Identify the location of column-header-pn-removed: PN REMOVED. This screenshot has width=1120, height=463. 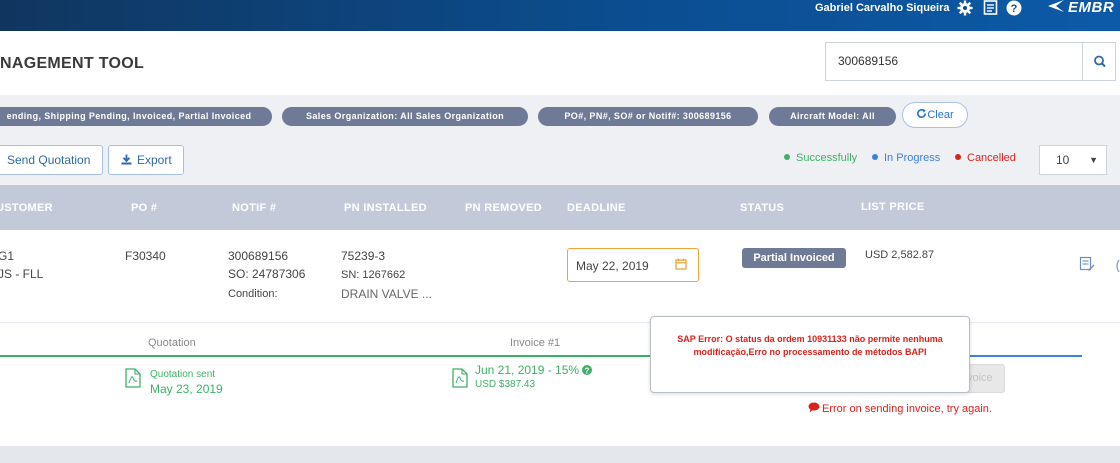
(503, 208).